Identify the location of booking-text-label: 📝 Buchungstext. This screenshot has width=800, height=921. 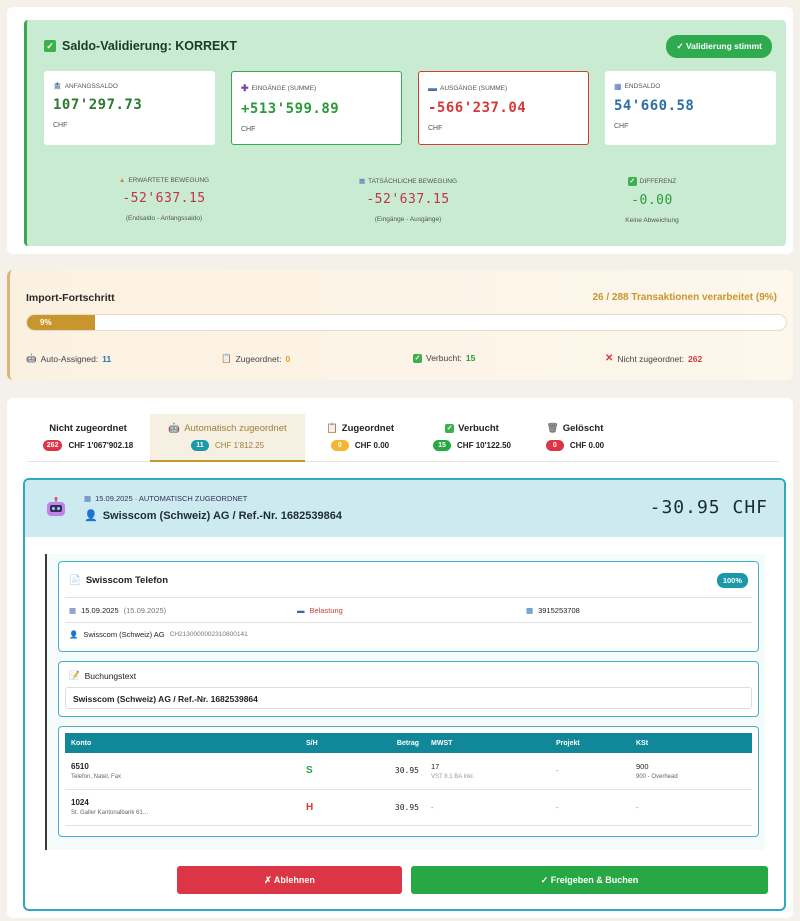
(103, 675).